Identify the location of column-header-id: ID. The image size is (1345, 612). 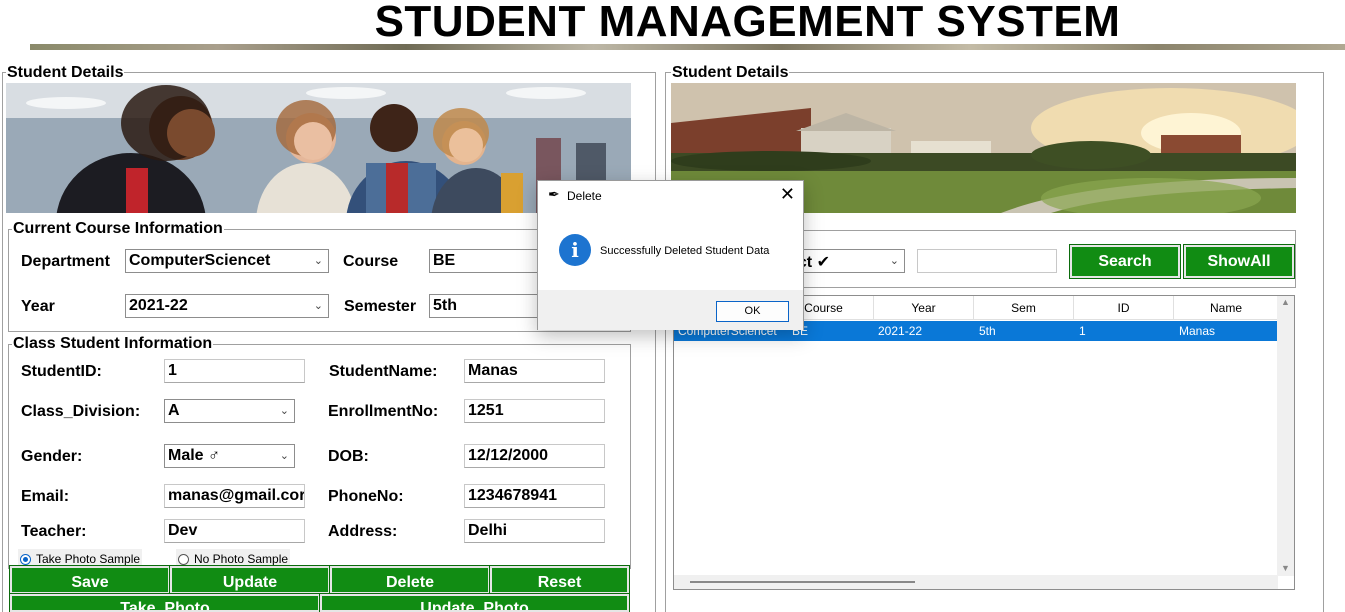
(1124, 308).